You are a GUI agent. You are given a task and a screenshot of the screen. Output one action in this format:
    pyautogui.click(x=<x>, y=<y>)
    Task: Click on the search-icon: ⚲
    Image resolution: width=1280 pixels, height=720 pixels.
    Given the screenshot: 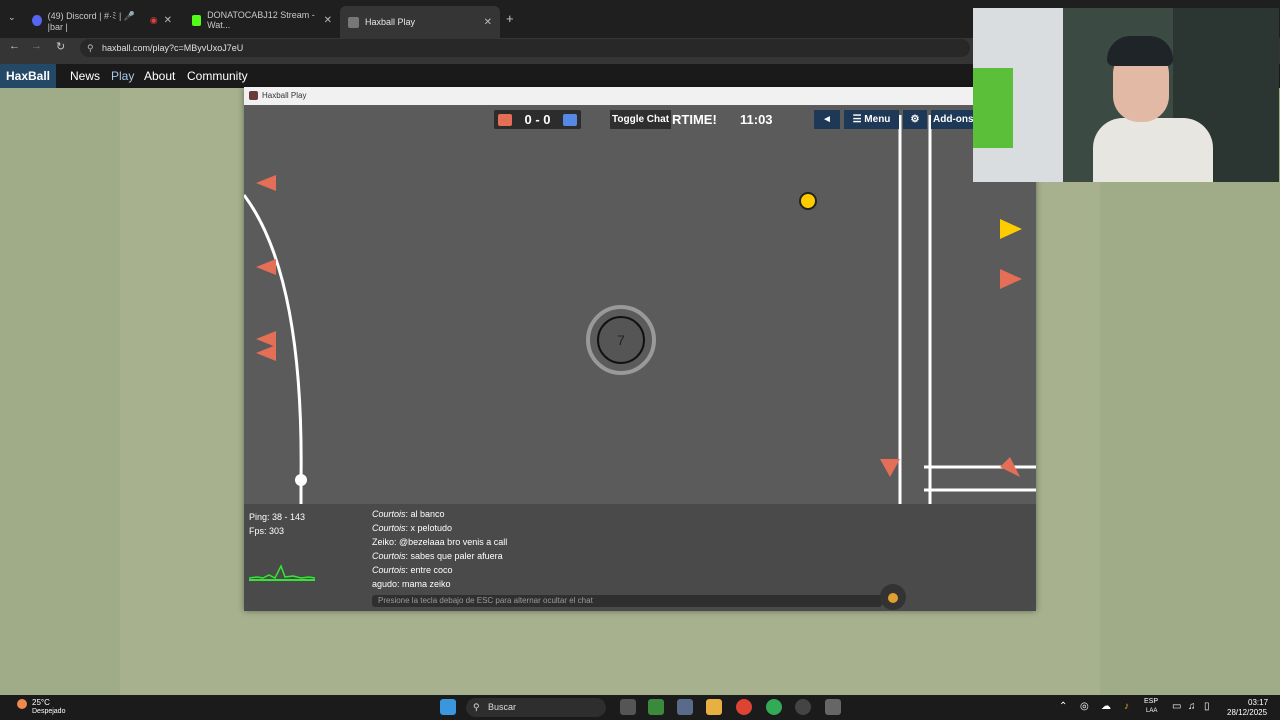 What is the action you would take?
    pyautogui.click(x=476, y=707)
    